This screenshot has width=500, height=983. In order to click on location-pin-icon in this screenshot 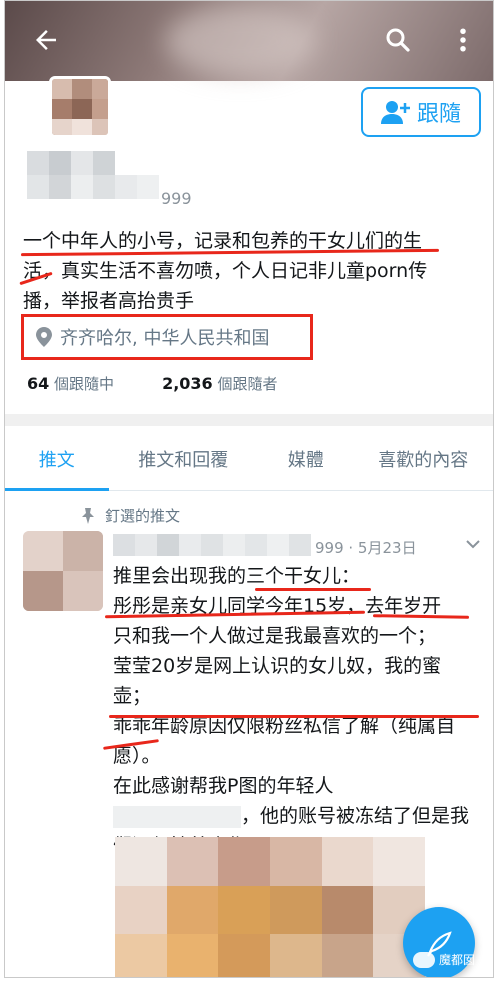, I will do `click(44, 337)`.